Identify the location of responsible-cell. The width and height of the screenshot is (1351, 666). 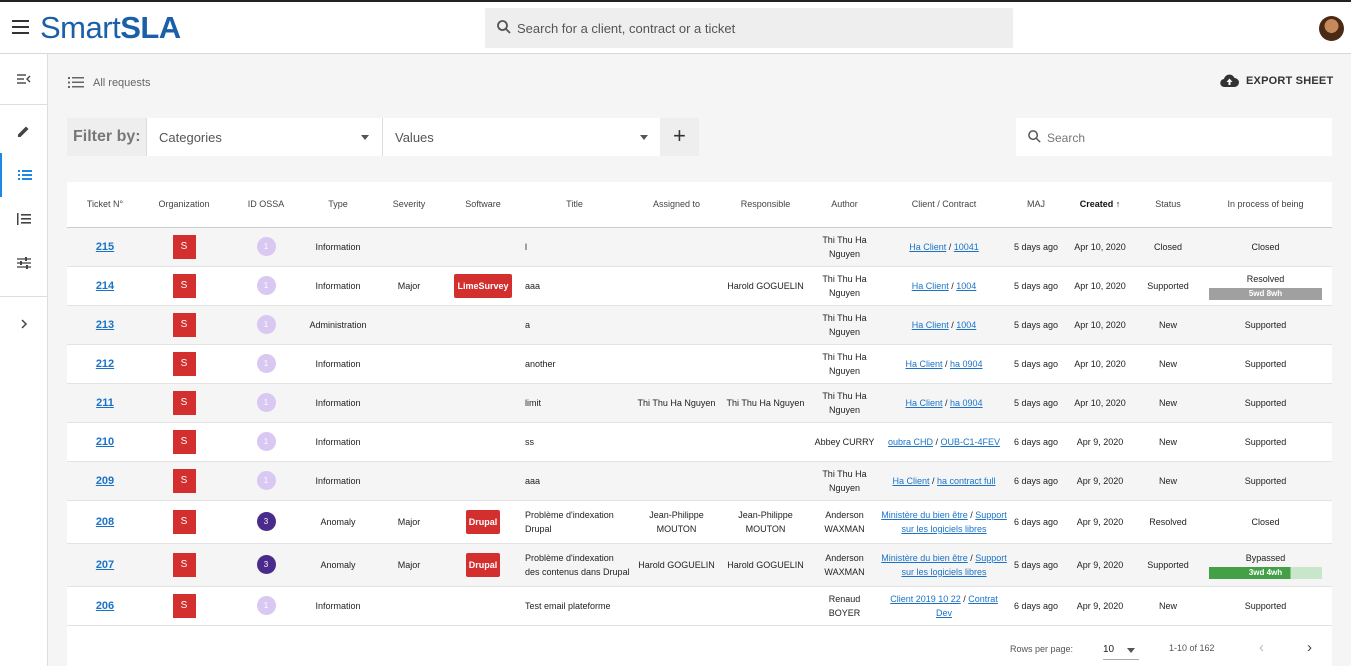
(765, 606).